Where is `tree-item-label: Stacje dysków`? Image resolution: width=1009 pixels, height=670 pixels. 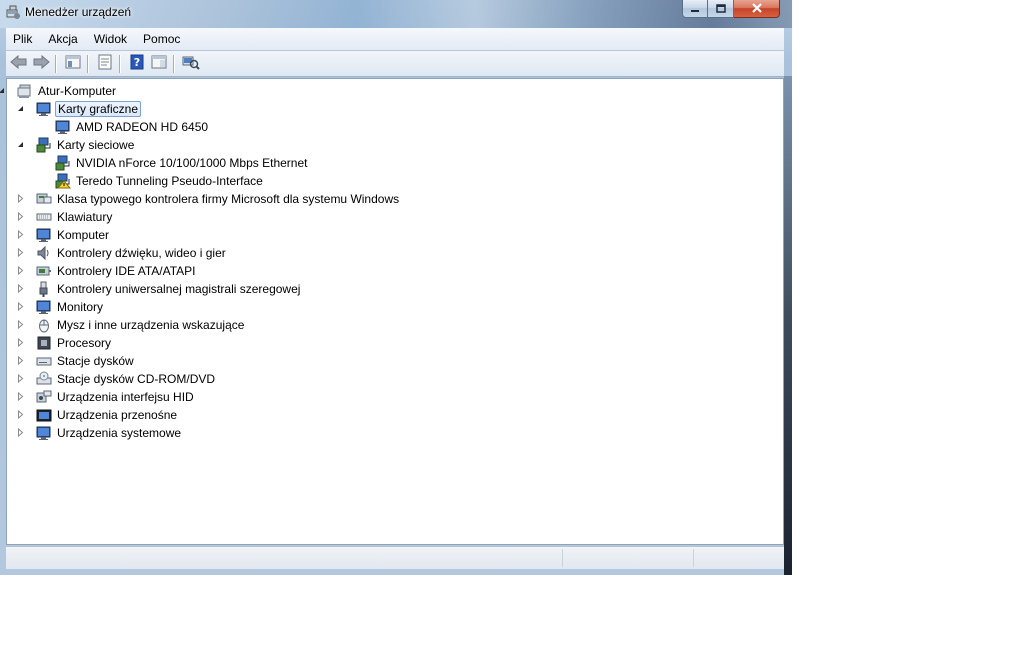
tree-item-label: Stacje dysków is located at coordinates (95, 361).